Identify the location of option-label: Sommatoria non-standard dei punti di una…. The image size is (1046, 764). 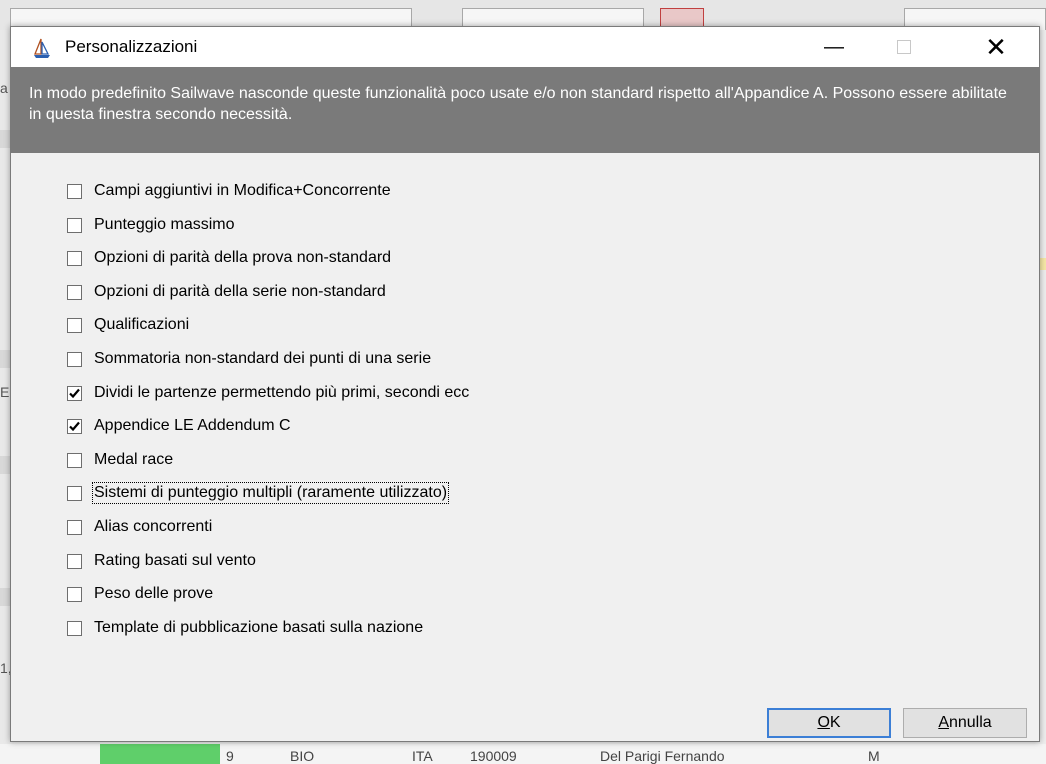
(263, 358).